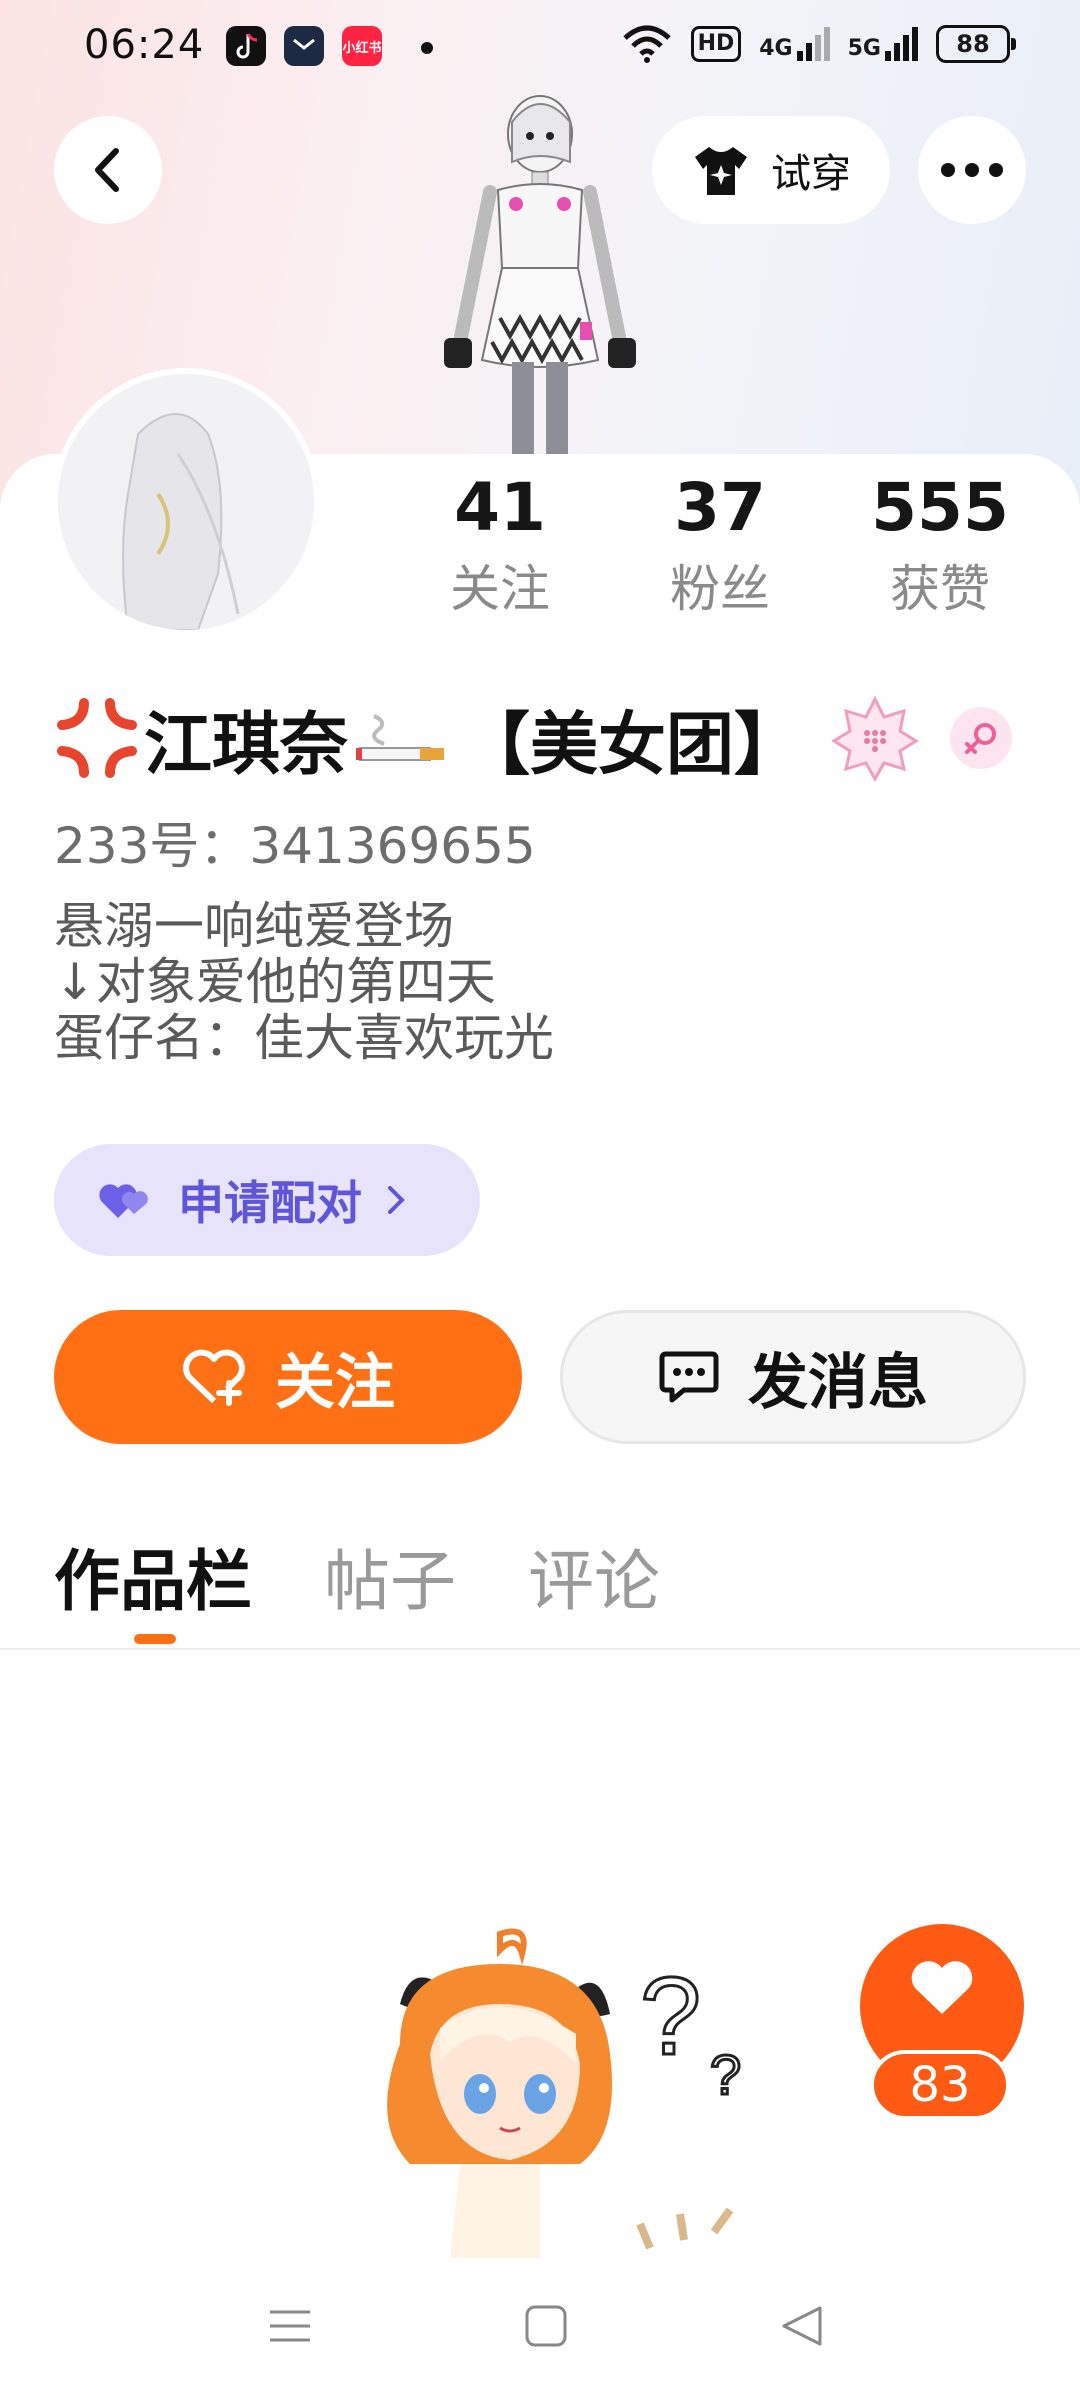  What do you see at coordinates (427, 48) in the screenshot?
I see `more-notifications-dot` at bounding box center [427, 48].